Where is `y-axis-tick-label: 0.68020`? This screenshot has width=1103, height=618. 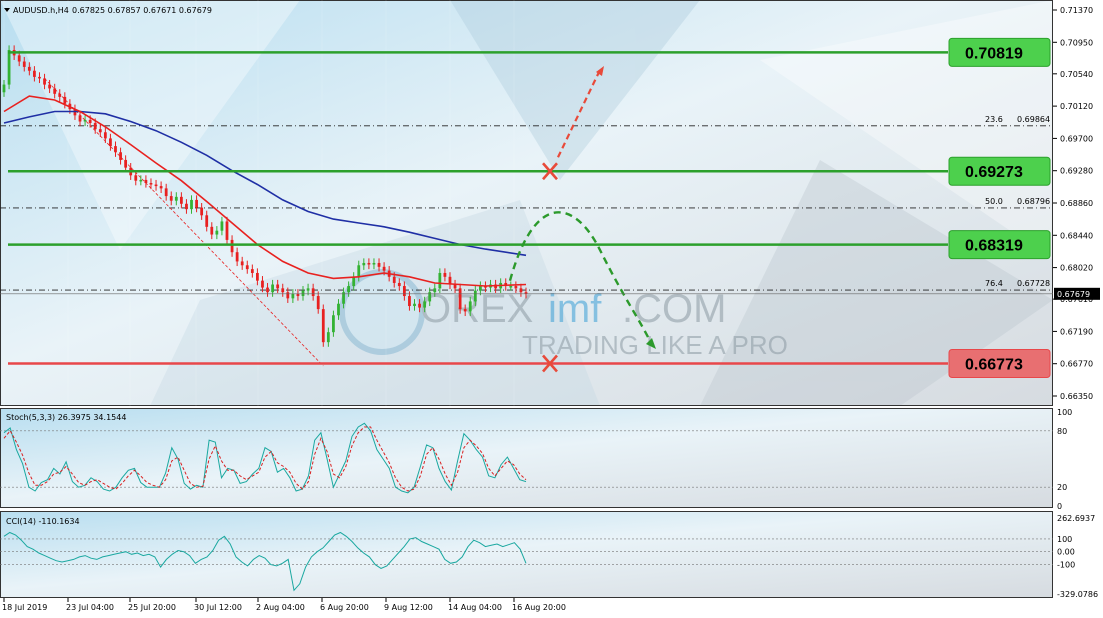
y-axis-tick-label: 0.68020 is located at coordinates (1076, 268).